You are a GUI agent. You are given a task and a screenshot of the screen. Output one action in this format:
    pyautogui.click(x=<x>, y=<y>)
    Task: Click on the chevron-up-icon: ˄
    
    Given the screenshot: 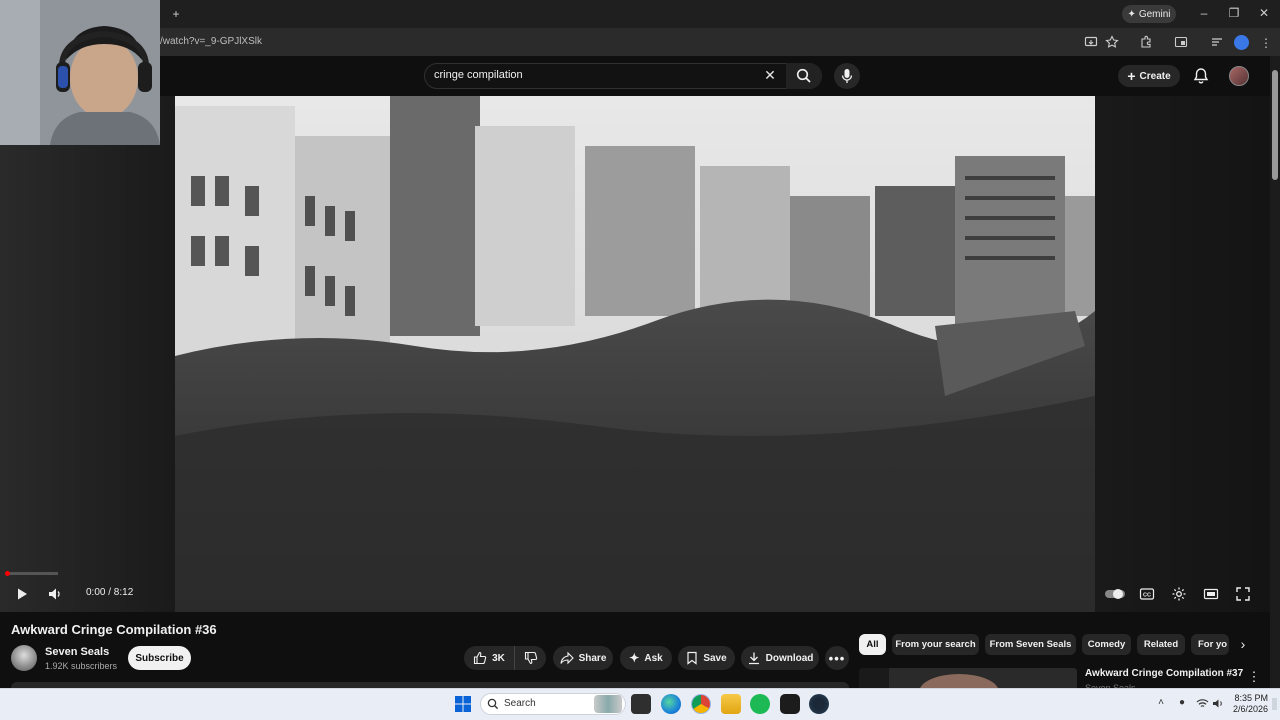 What is the action you would take?
    pyautogui.click(x=1161, y=702)
    